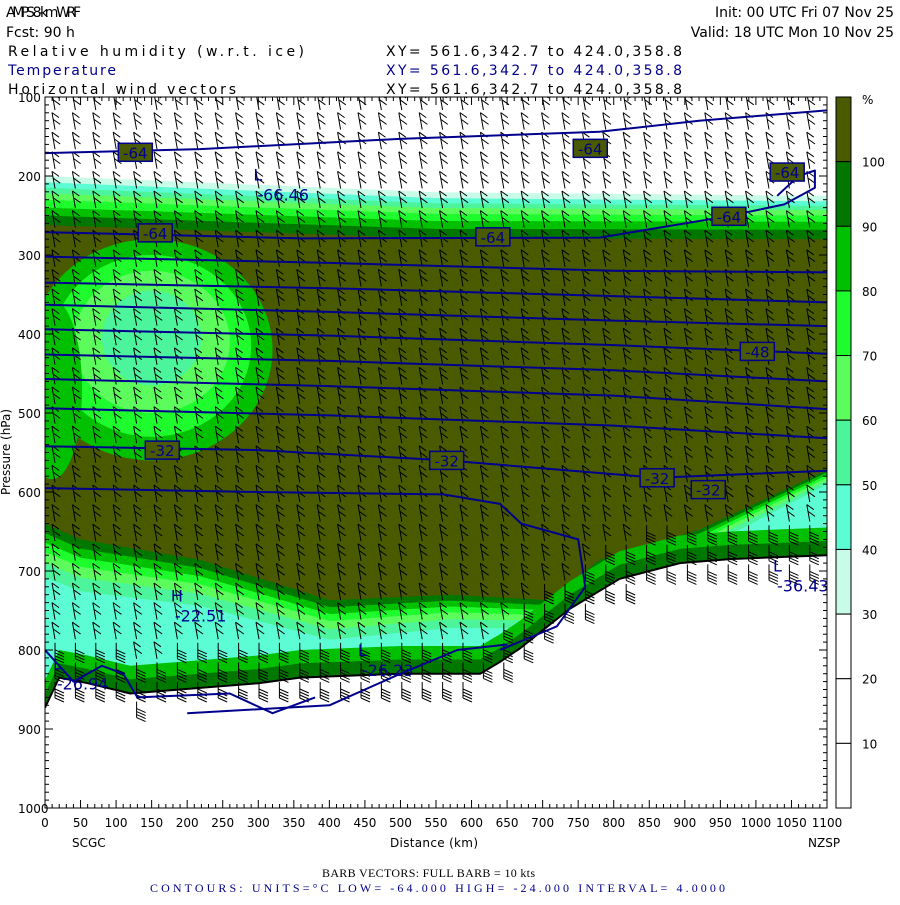 This screenshot has width=900, height=905. Describe the element at coordinates (757, 352) in the screenshot. I see `contour-label: -48` at that location.